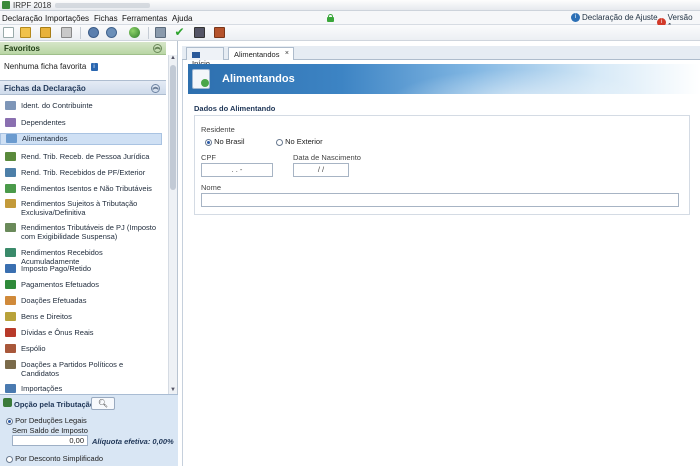 Image resolution: width=700 pixels, height=466 pixels. Describe the element at coordinates (83, 172) in the screenshot. I see `ficha-label: Rend. Trib. Recebidos de PF/Exterior` at that location.